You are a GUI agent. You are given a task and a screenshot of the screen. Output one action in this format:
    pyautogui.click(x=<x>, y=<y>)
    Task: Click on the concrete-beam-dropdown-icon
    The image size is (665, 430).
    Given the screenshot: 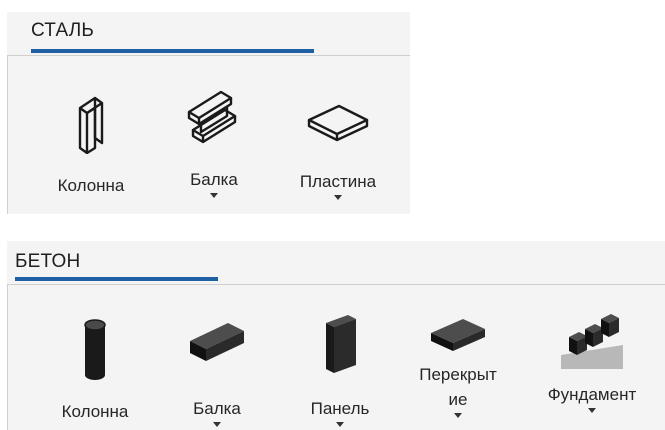 What is the action you would take?
    pyautogui.click(x=217, y=424)
    